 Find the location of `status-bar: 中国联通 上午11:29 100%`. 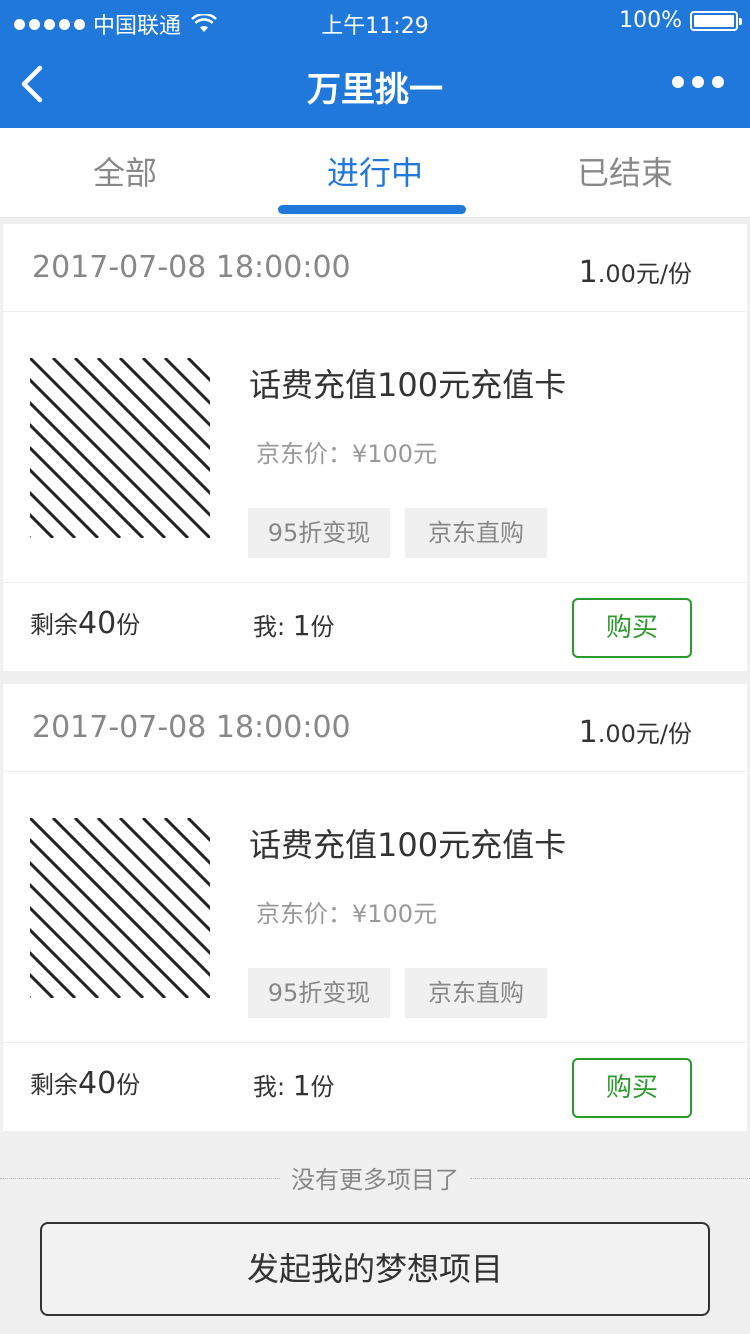

status-bar: 中国联通 上午11:29 100% is located at coordinates (375, 20).